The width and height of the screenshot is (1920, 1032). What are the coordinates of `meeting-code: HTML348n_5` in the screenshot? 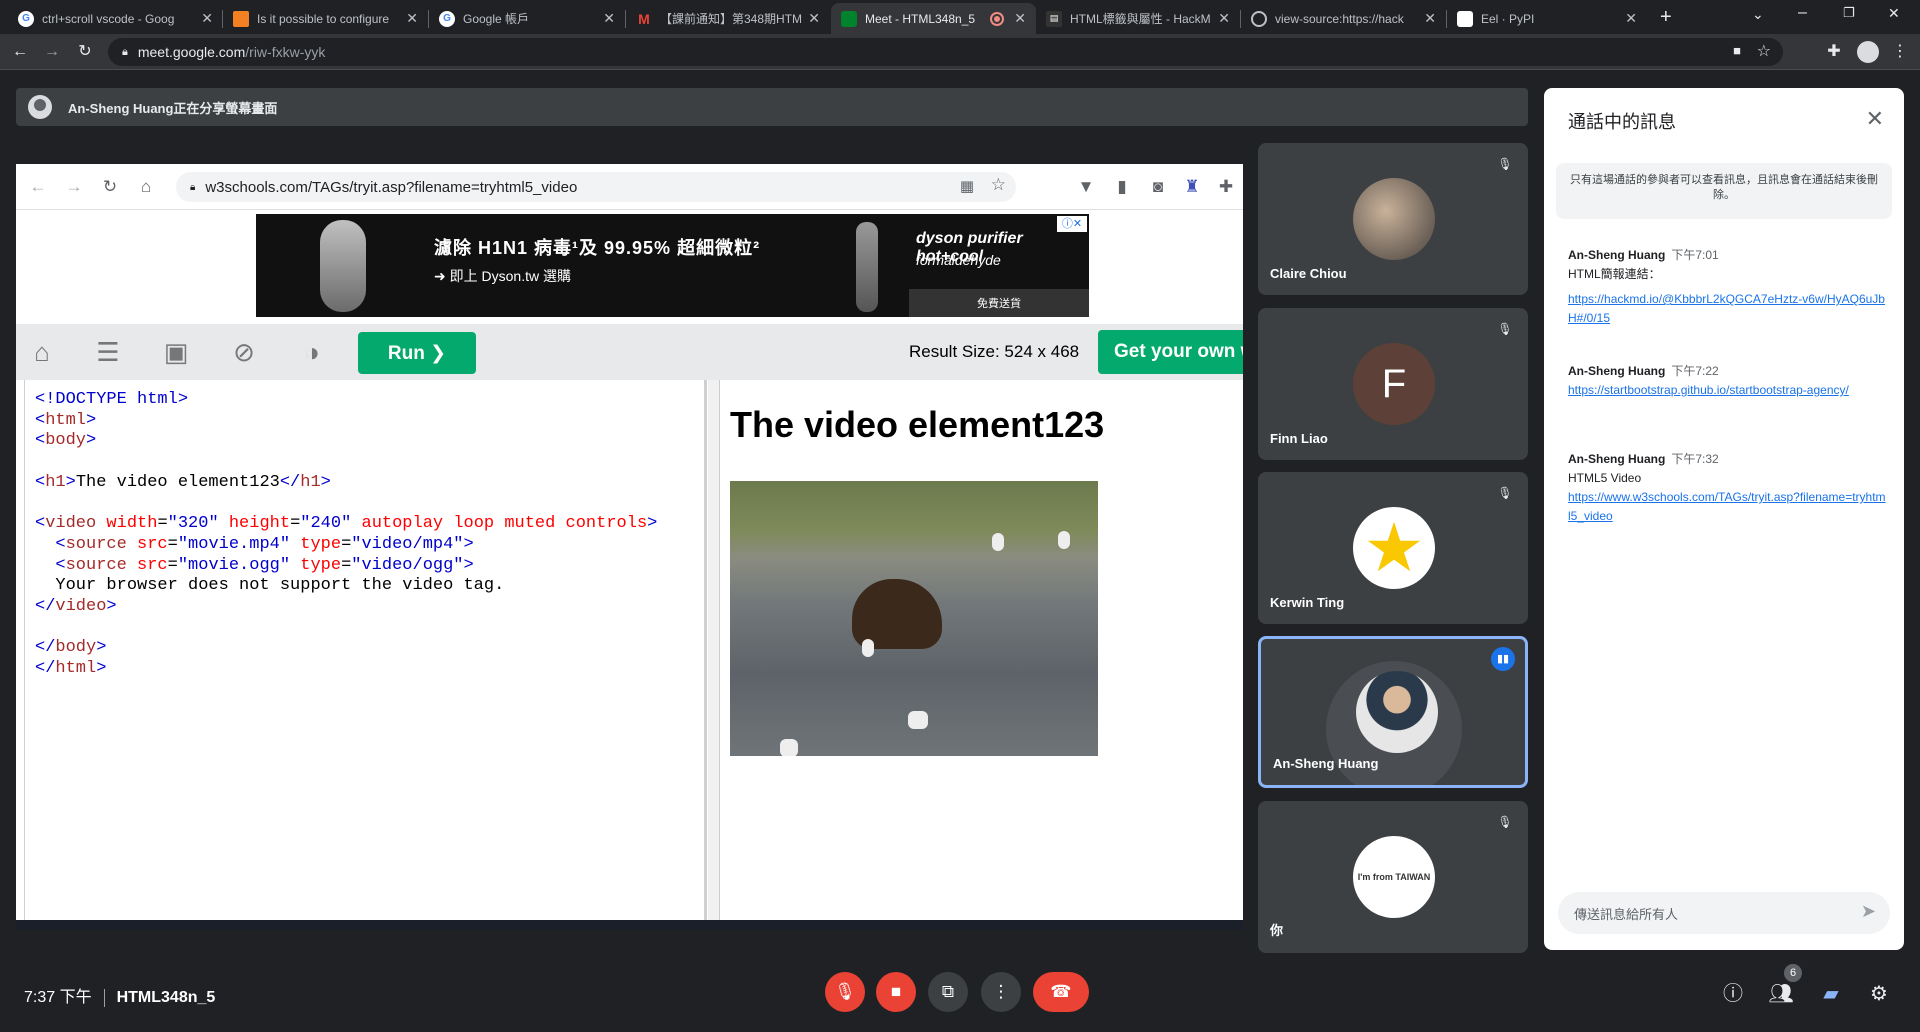 It's located at (166, 997).